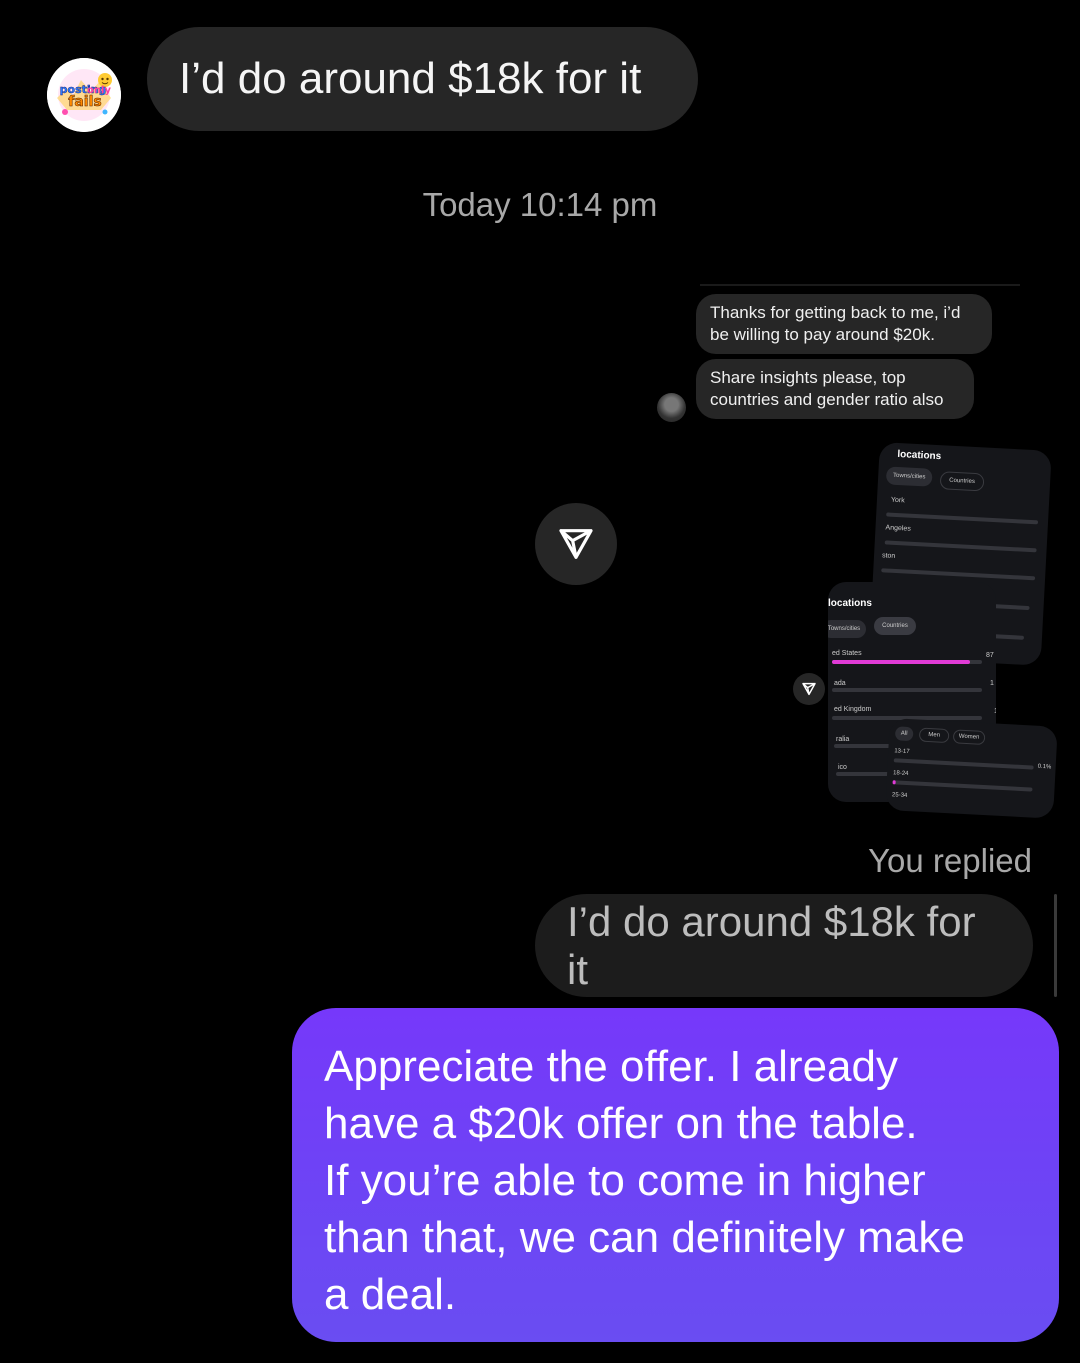 The image size is (1080, 1363). I want to click on card-countries-value-1: 87, so click(990, 655).